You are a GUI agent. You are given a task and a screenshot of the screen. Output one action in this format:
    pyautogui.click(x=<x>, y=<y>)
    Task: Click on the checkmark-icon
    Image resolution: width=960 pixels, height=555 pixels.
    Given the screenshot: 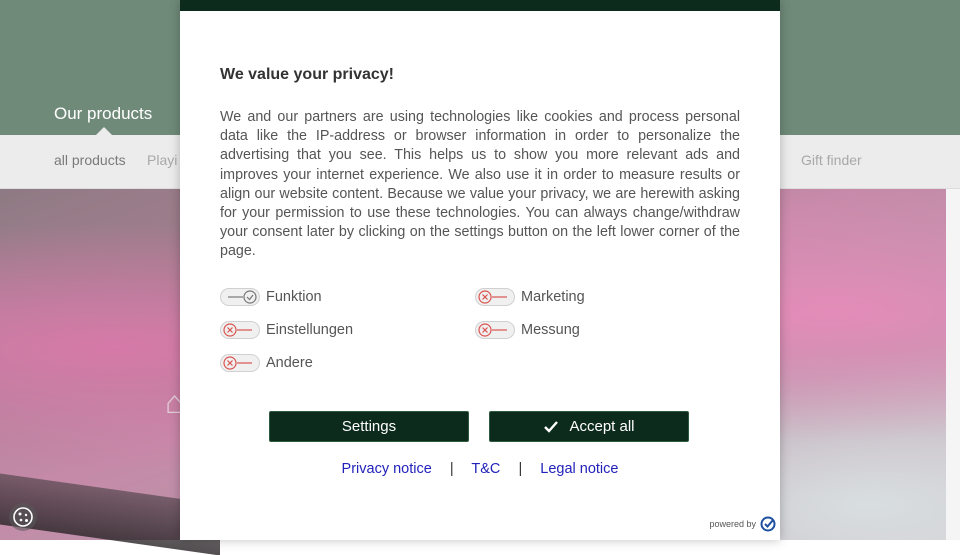 What is the action you would take?
    pyautogui.click(x=551, y=426)
    